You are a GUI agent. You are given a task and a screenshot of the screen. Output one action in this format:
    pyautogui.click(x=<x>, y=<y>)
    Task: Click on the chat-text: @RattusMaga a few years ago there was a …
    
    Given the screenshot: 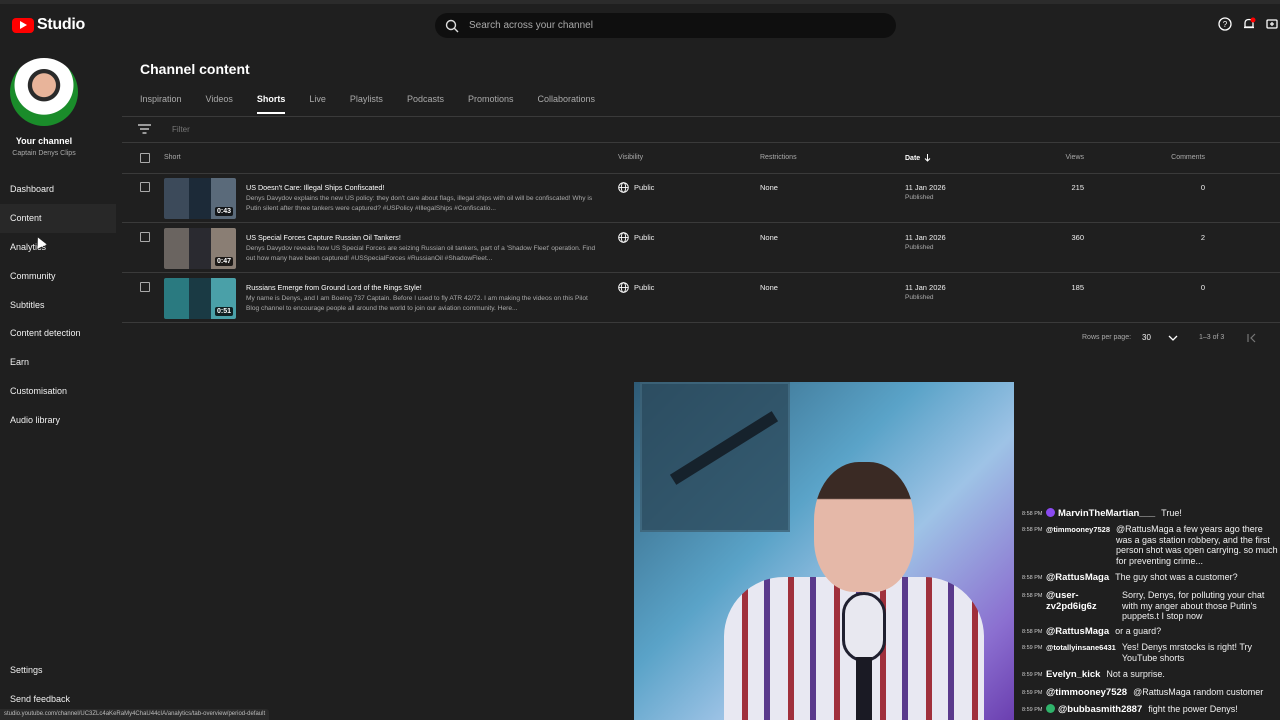 What is the action you would take?
    pyautogui.click(x=1197, y=545)
    